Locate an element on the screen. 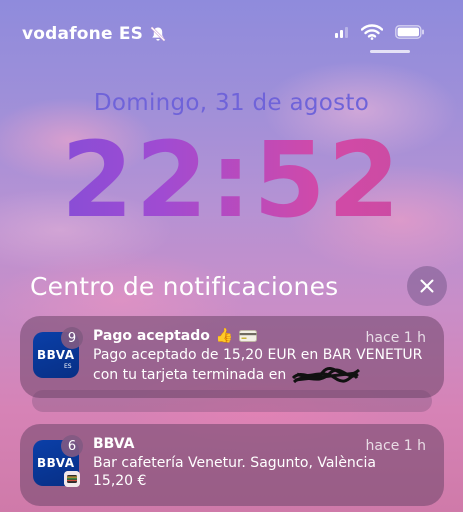 The width and height of the screenshot is (463, 512). notification-count-badge: 6 is located at coordinates (72, 446).